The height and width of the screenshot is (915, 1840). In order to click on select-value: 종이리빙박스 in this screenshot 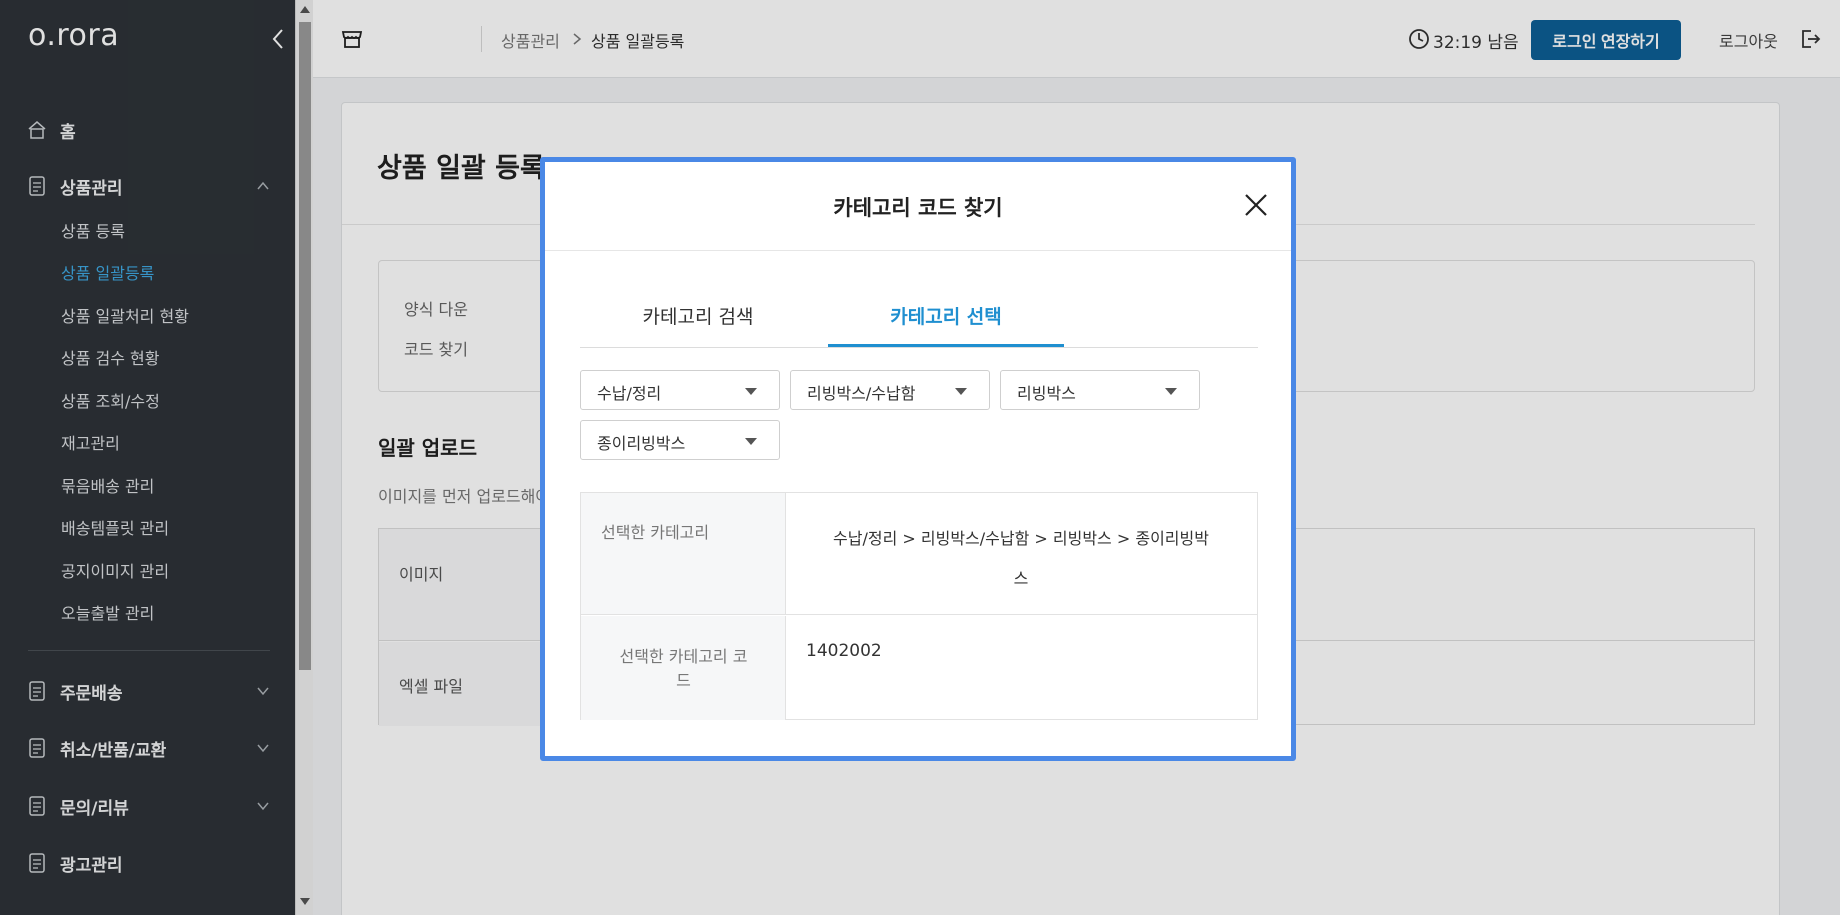, I will do `click(641, 443)`.